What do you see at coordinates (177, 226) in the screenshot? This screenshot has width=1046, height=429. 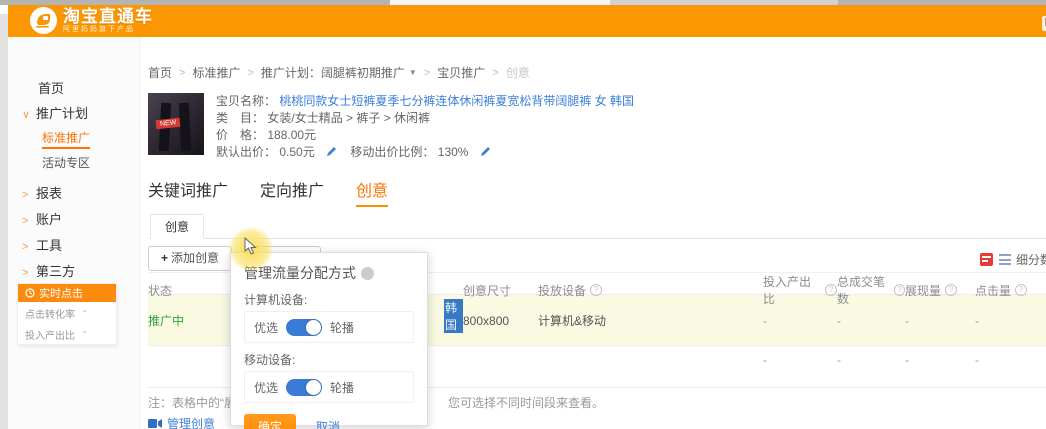 I see `subtab-creative: 创意` at bounding box center [177, 226].